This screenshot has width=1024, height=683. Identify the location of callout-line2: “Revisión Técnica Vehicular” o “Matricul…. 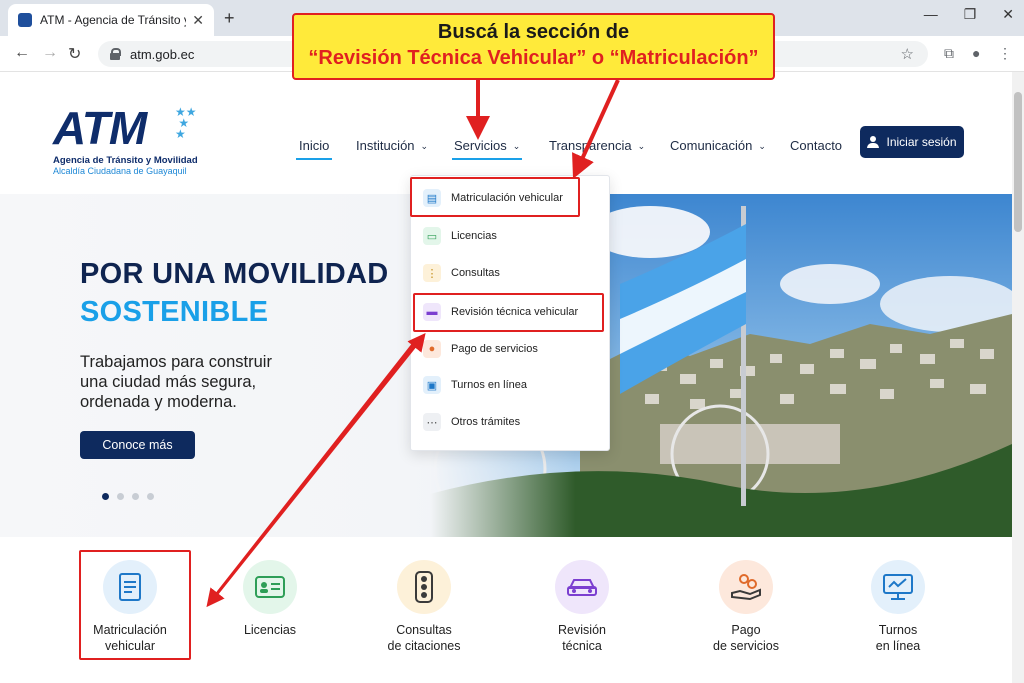
(533, 58).